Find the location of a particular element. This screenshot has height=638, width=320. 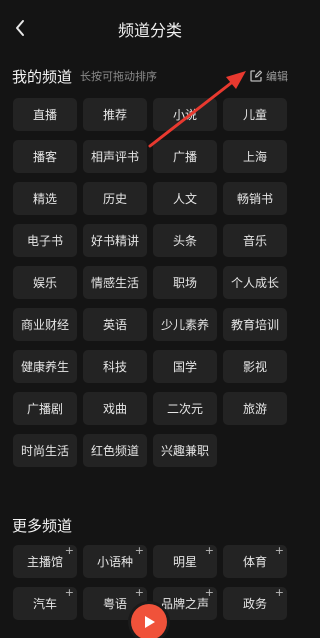

channel-chip: 明星 + is located at coordinates (185, 561).